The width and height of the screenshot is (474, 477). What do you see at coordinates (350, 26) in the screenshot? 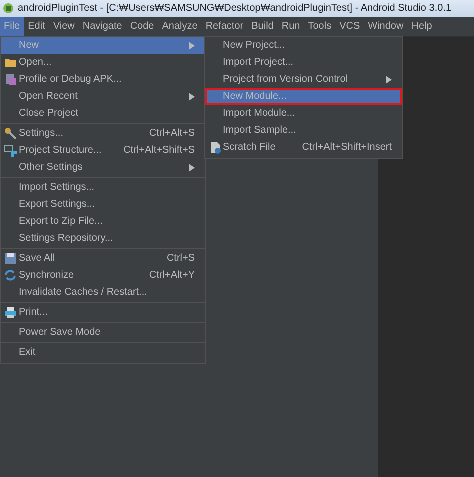
I see `menu-bar-item: VCS` at bounding box center [350, 26].